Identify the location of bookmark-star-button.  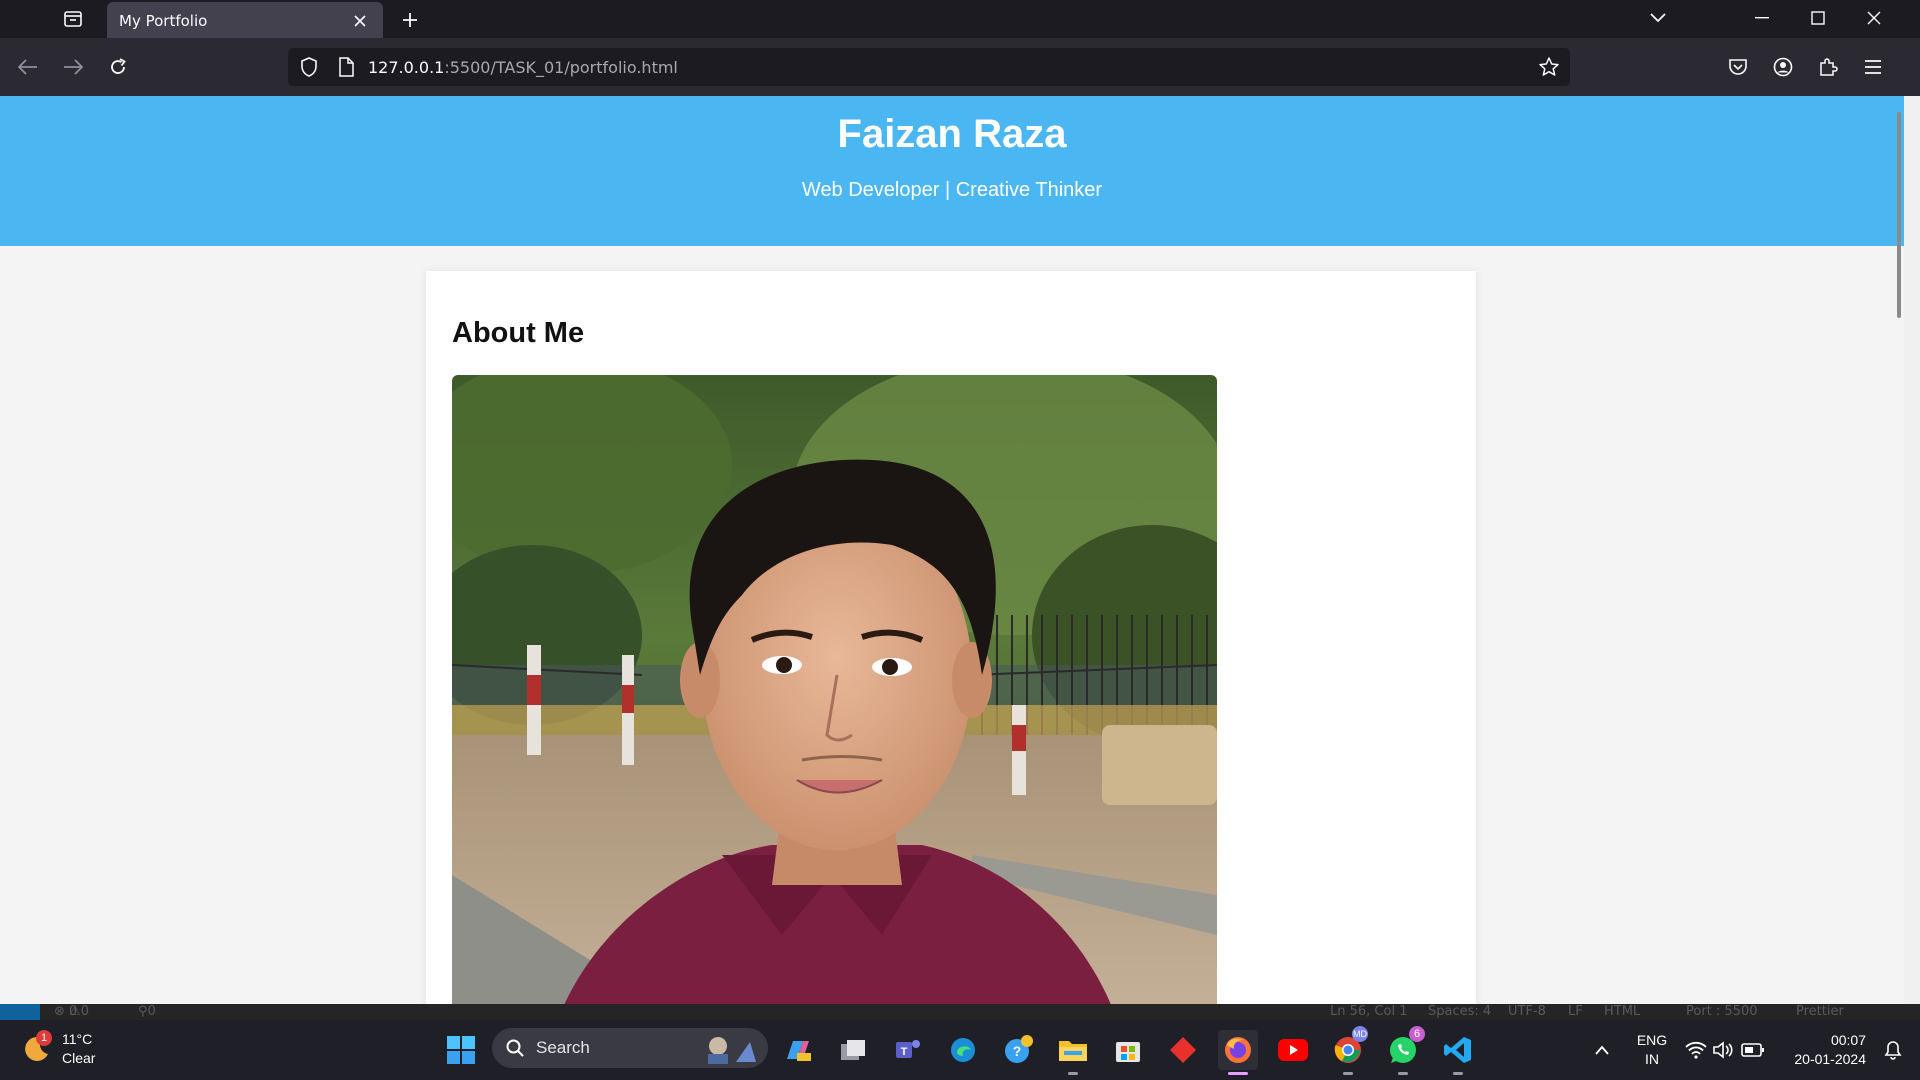
(1549, 67).